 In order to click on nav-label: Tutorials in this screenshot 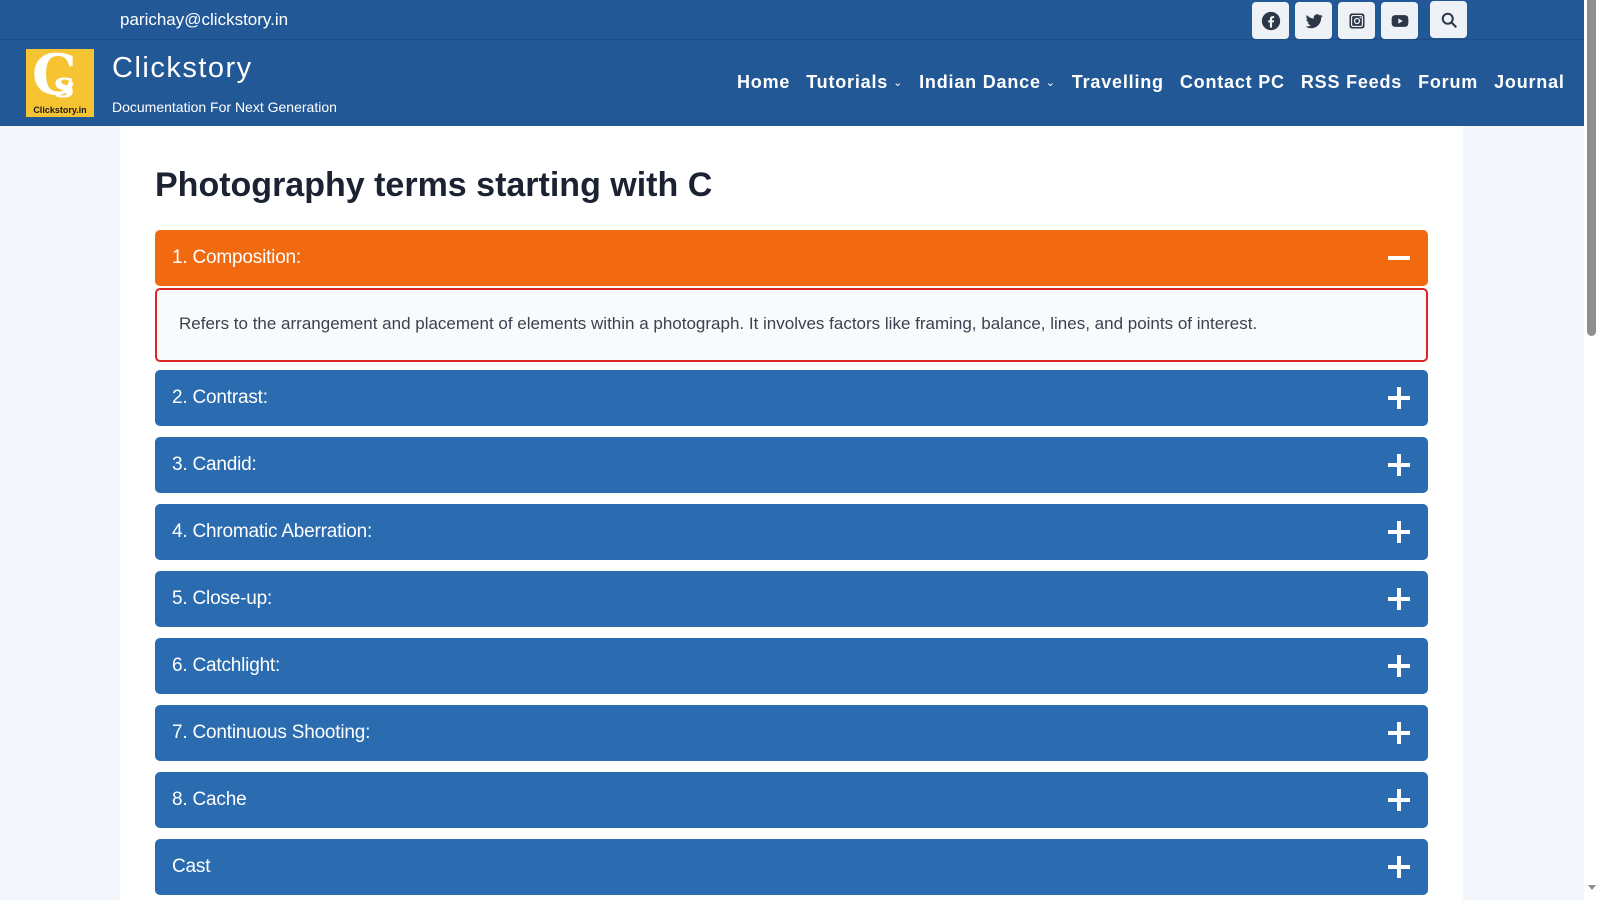, I will do `click(847, 82)`.